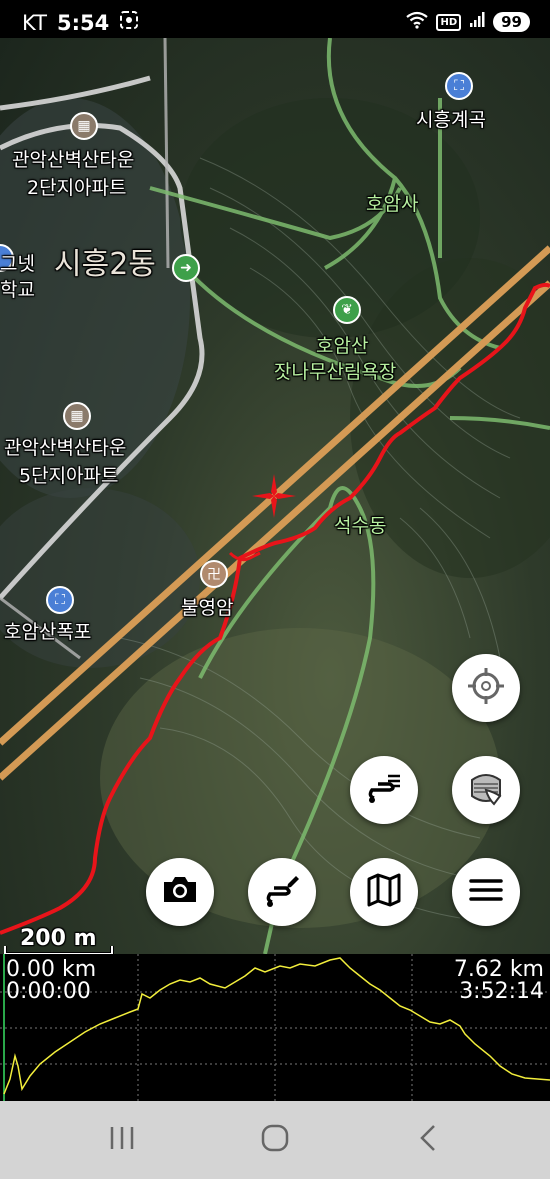 This screenshot has width=550, height=1179. I want to click on map-label: 5단지아파트, so click(69, 476).